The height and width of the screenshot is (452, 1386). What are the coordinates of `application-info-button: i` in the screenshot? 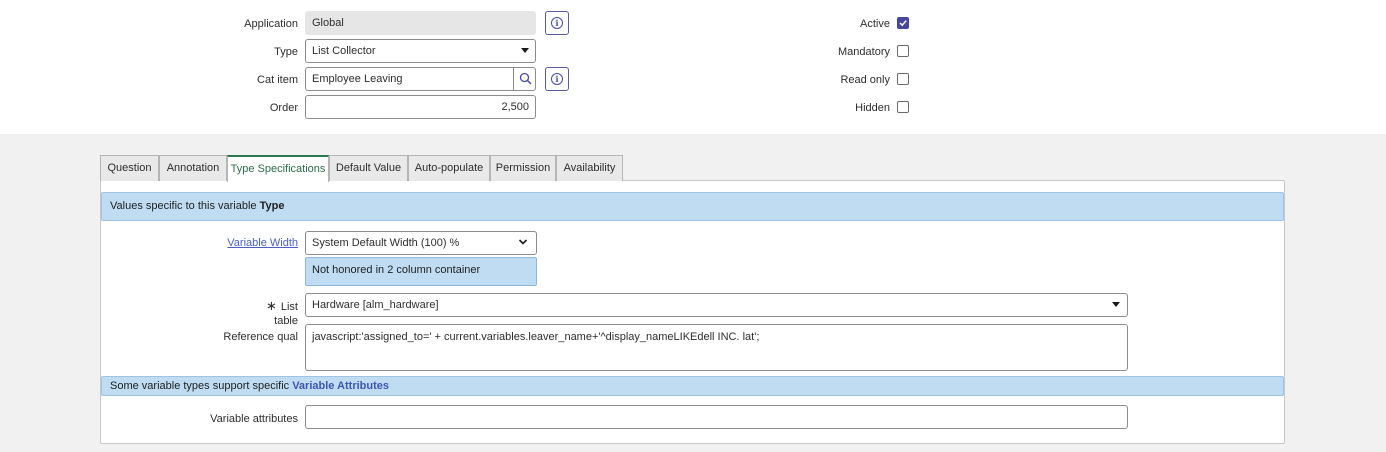 It's located at (557, 23).